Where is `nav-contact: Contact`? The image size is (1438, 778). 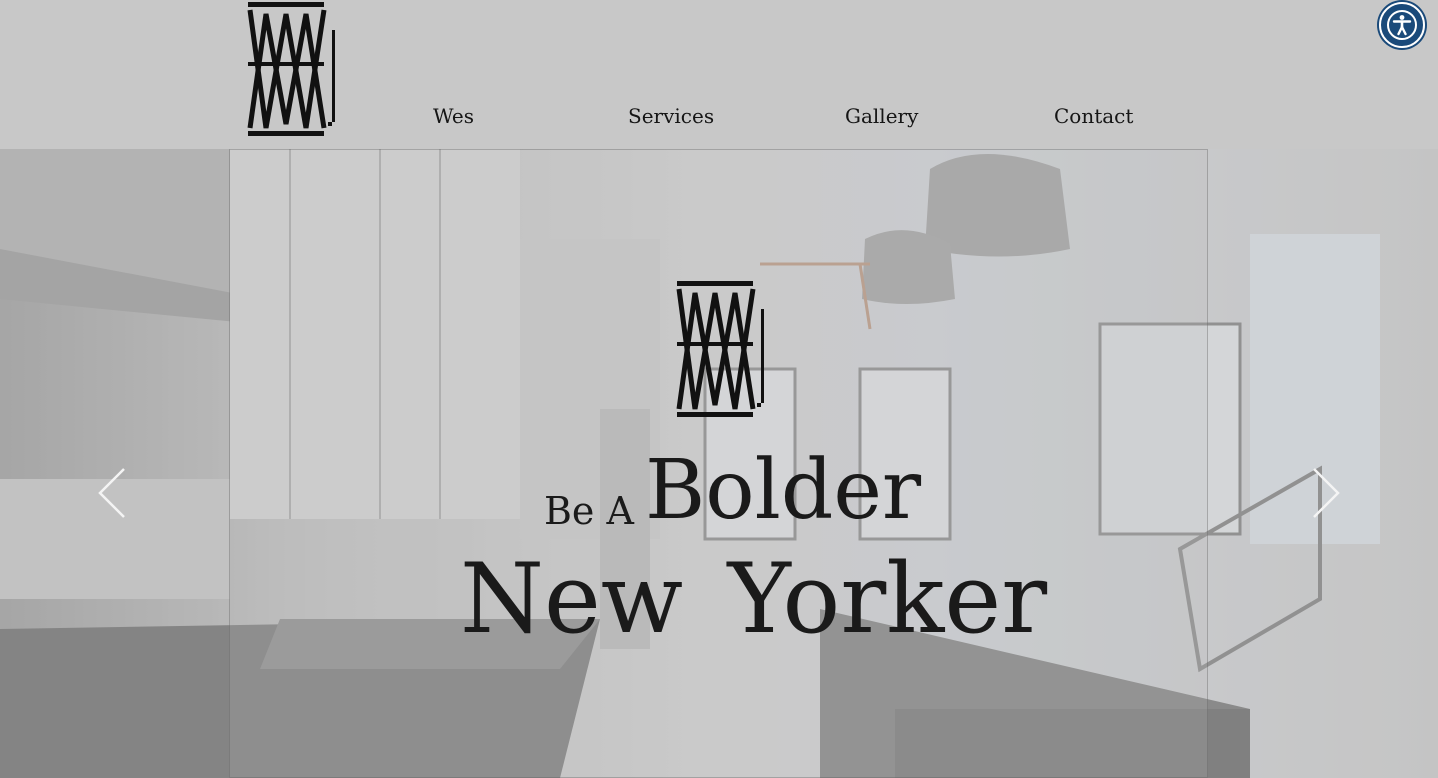 nav-contact: Contact is located at coordinates (1093, 116).